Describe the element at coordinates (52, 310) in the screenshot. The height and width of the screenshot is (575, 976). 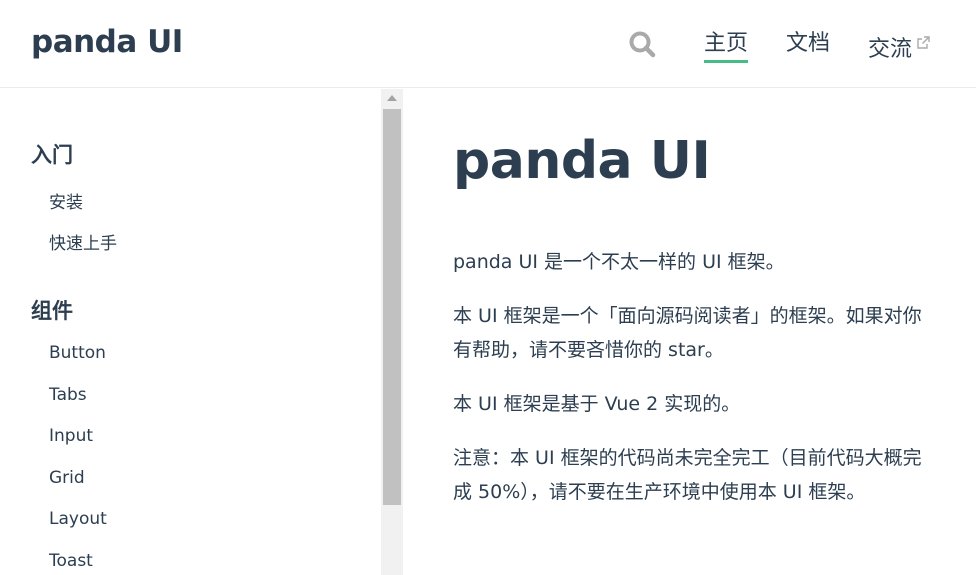
I see `sidebar-group-title: 组件` at that location.